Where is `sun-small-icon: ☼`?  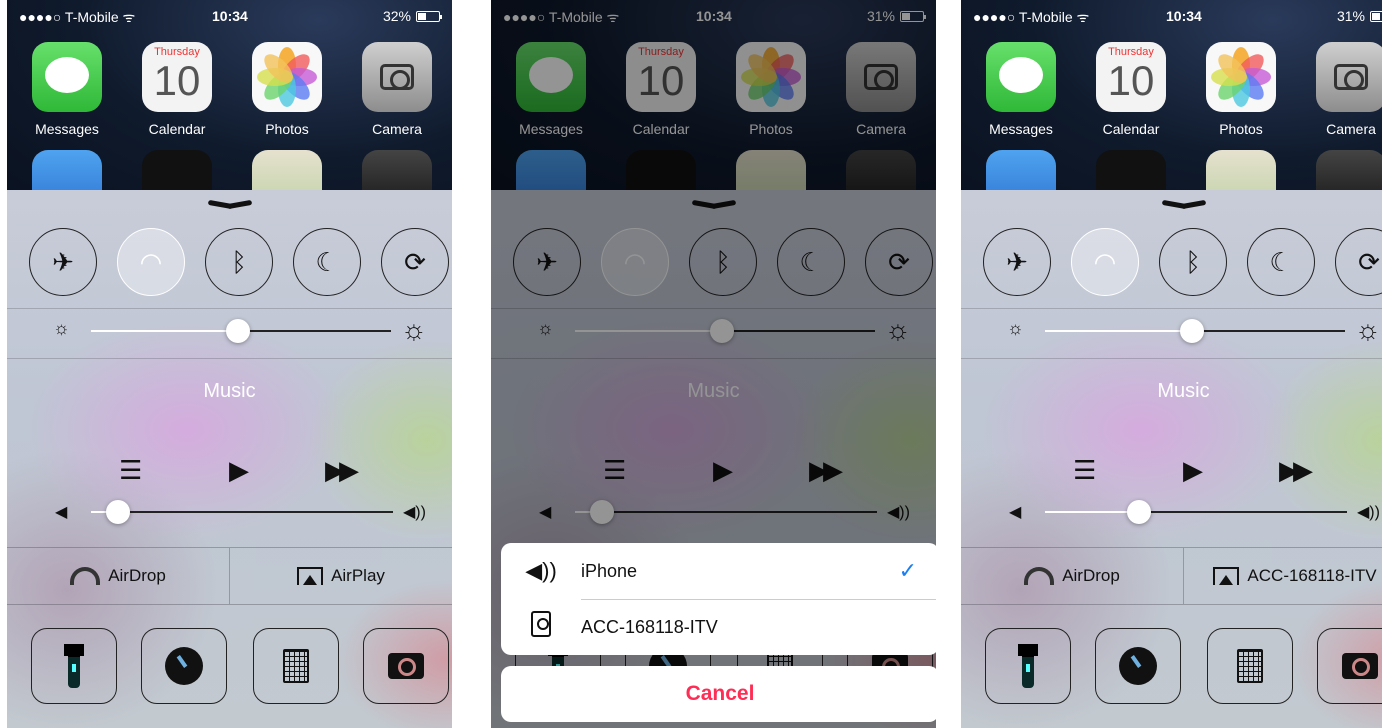 sun-small-icon: ☼ is located at coordinates (1015, 328).